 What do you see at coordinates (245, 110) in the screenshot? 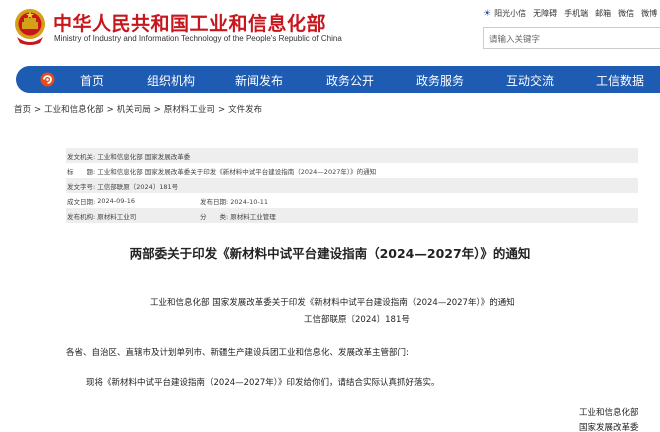
I see `breadcrumb-documents: 文件发布` at bounding box center [245, 110].